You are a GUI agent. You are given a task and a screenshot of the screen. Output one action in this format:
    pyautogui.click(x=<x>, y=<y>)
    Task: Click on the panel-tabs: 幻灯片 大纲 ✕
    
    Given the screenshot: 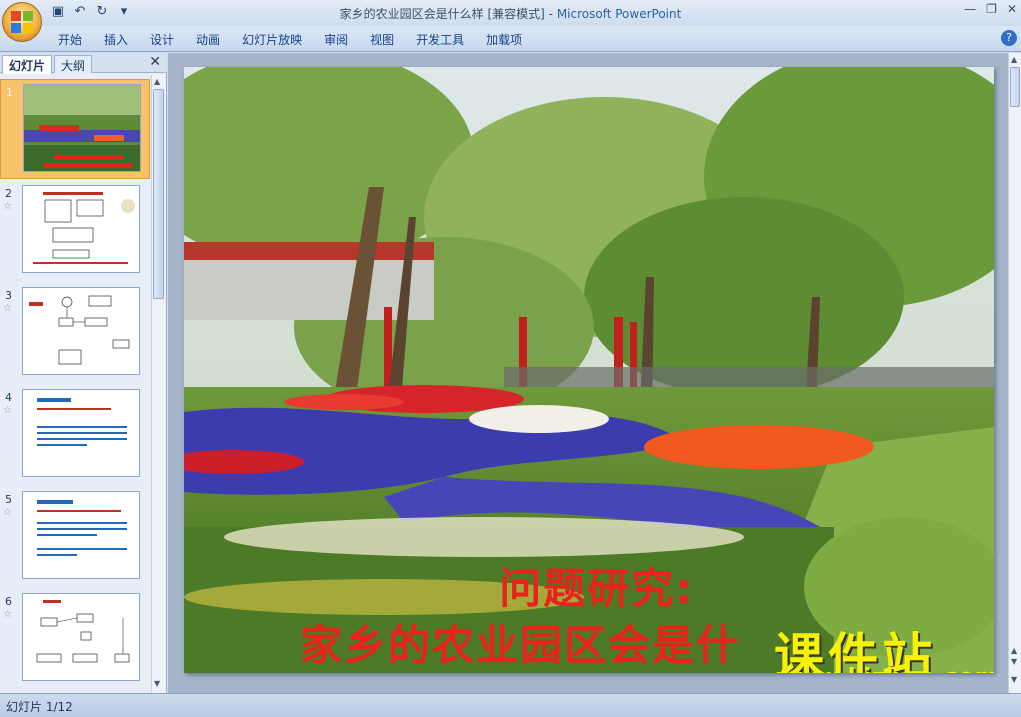 What is the action you would take?
    pyautogui.click(x=83, y=63)
    